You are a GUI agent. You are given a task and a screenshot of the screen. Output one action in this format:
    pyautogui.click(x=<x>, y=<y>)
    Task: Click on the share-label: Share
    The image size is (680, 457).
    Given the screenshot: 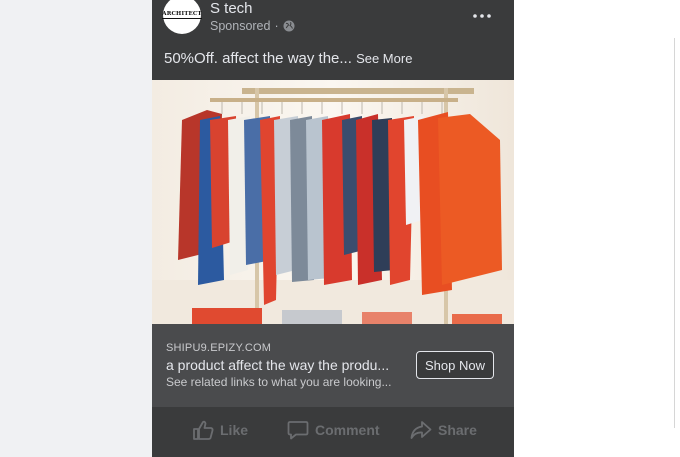 What is the action you would take?
    pyautogui.click(x=457, y=430)
    